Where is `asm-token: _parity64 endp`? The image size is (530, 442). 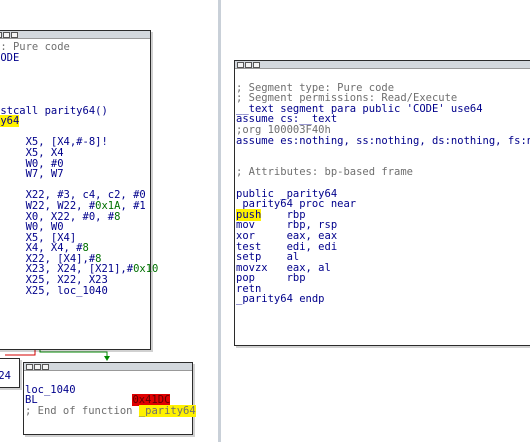
asm-token: _parity64 endp is located at coordinates (280, 299).